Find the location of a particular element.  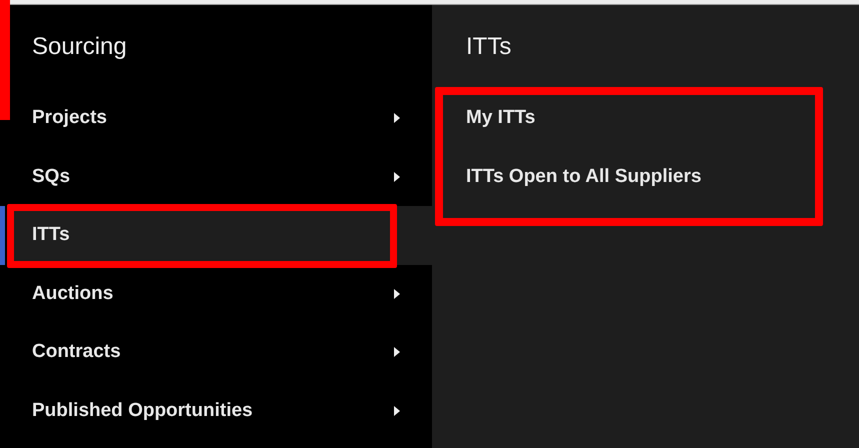

menu-title: Sourcing is located at coordinates (79, 47).